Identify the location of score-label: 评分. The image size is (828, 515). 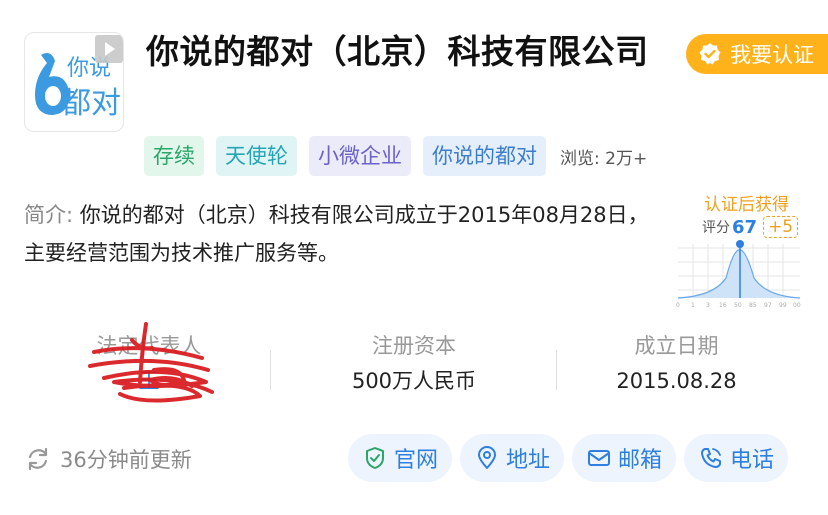
(716, 228).